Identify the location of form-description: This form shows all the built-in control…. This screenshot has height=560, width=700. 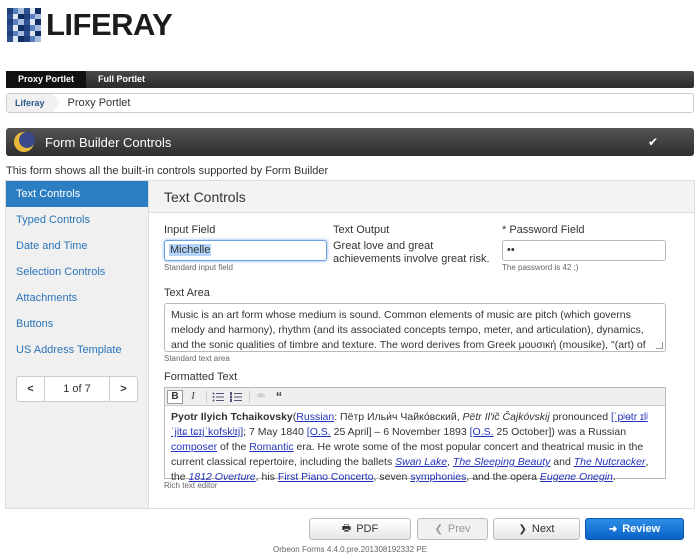
(167, 171).